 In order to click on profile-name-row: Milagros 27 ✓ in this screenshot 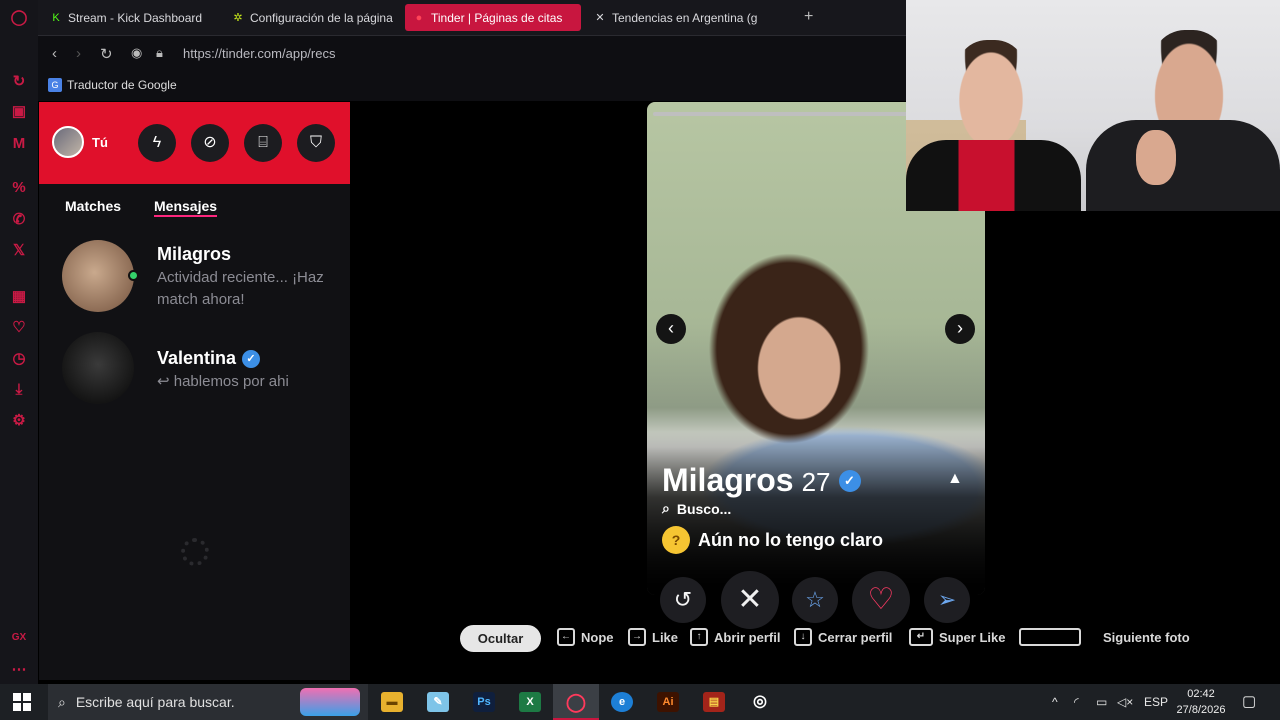, I will do `click(761, 480)`.